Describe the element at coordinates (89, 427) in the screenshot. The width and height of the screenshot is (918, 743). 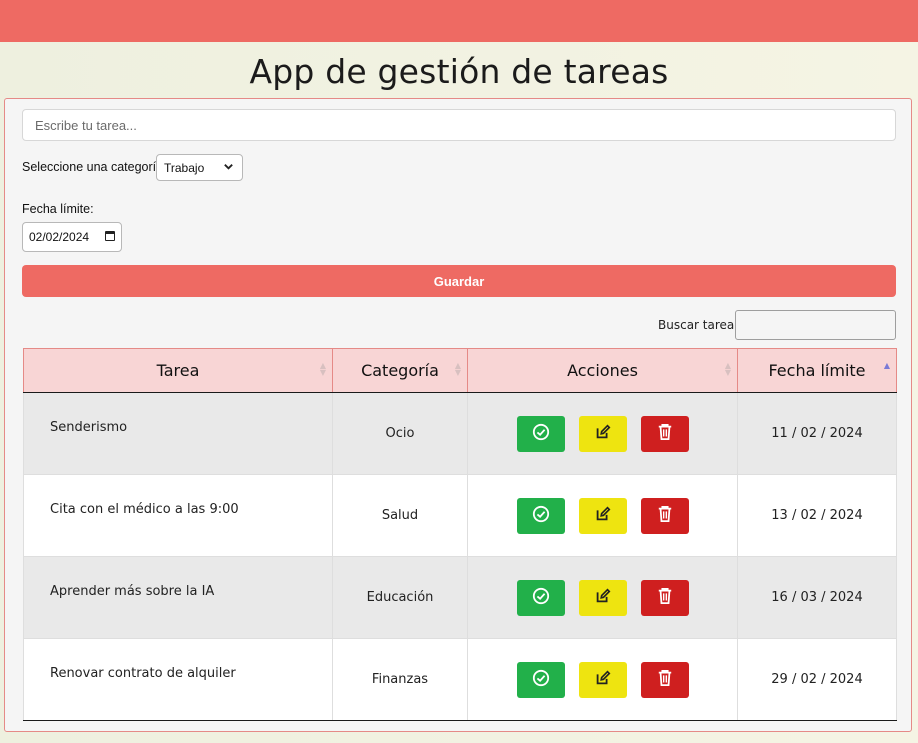
I see `task-text: Senderismo` at that location.